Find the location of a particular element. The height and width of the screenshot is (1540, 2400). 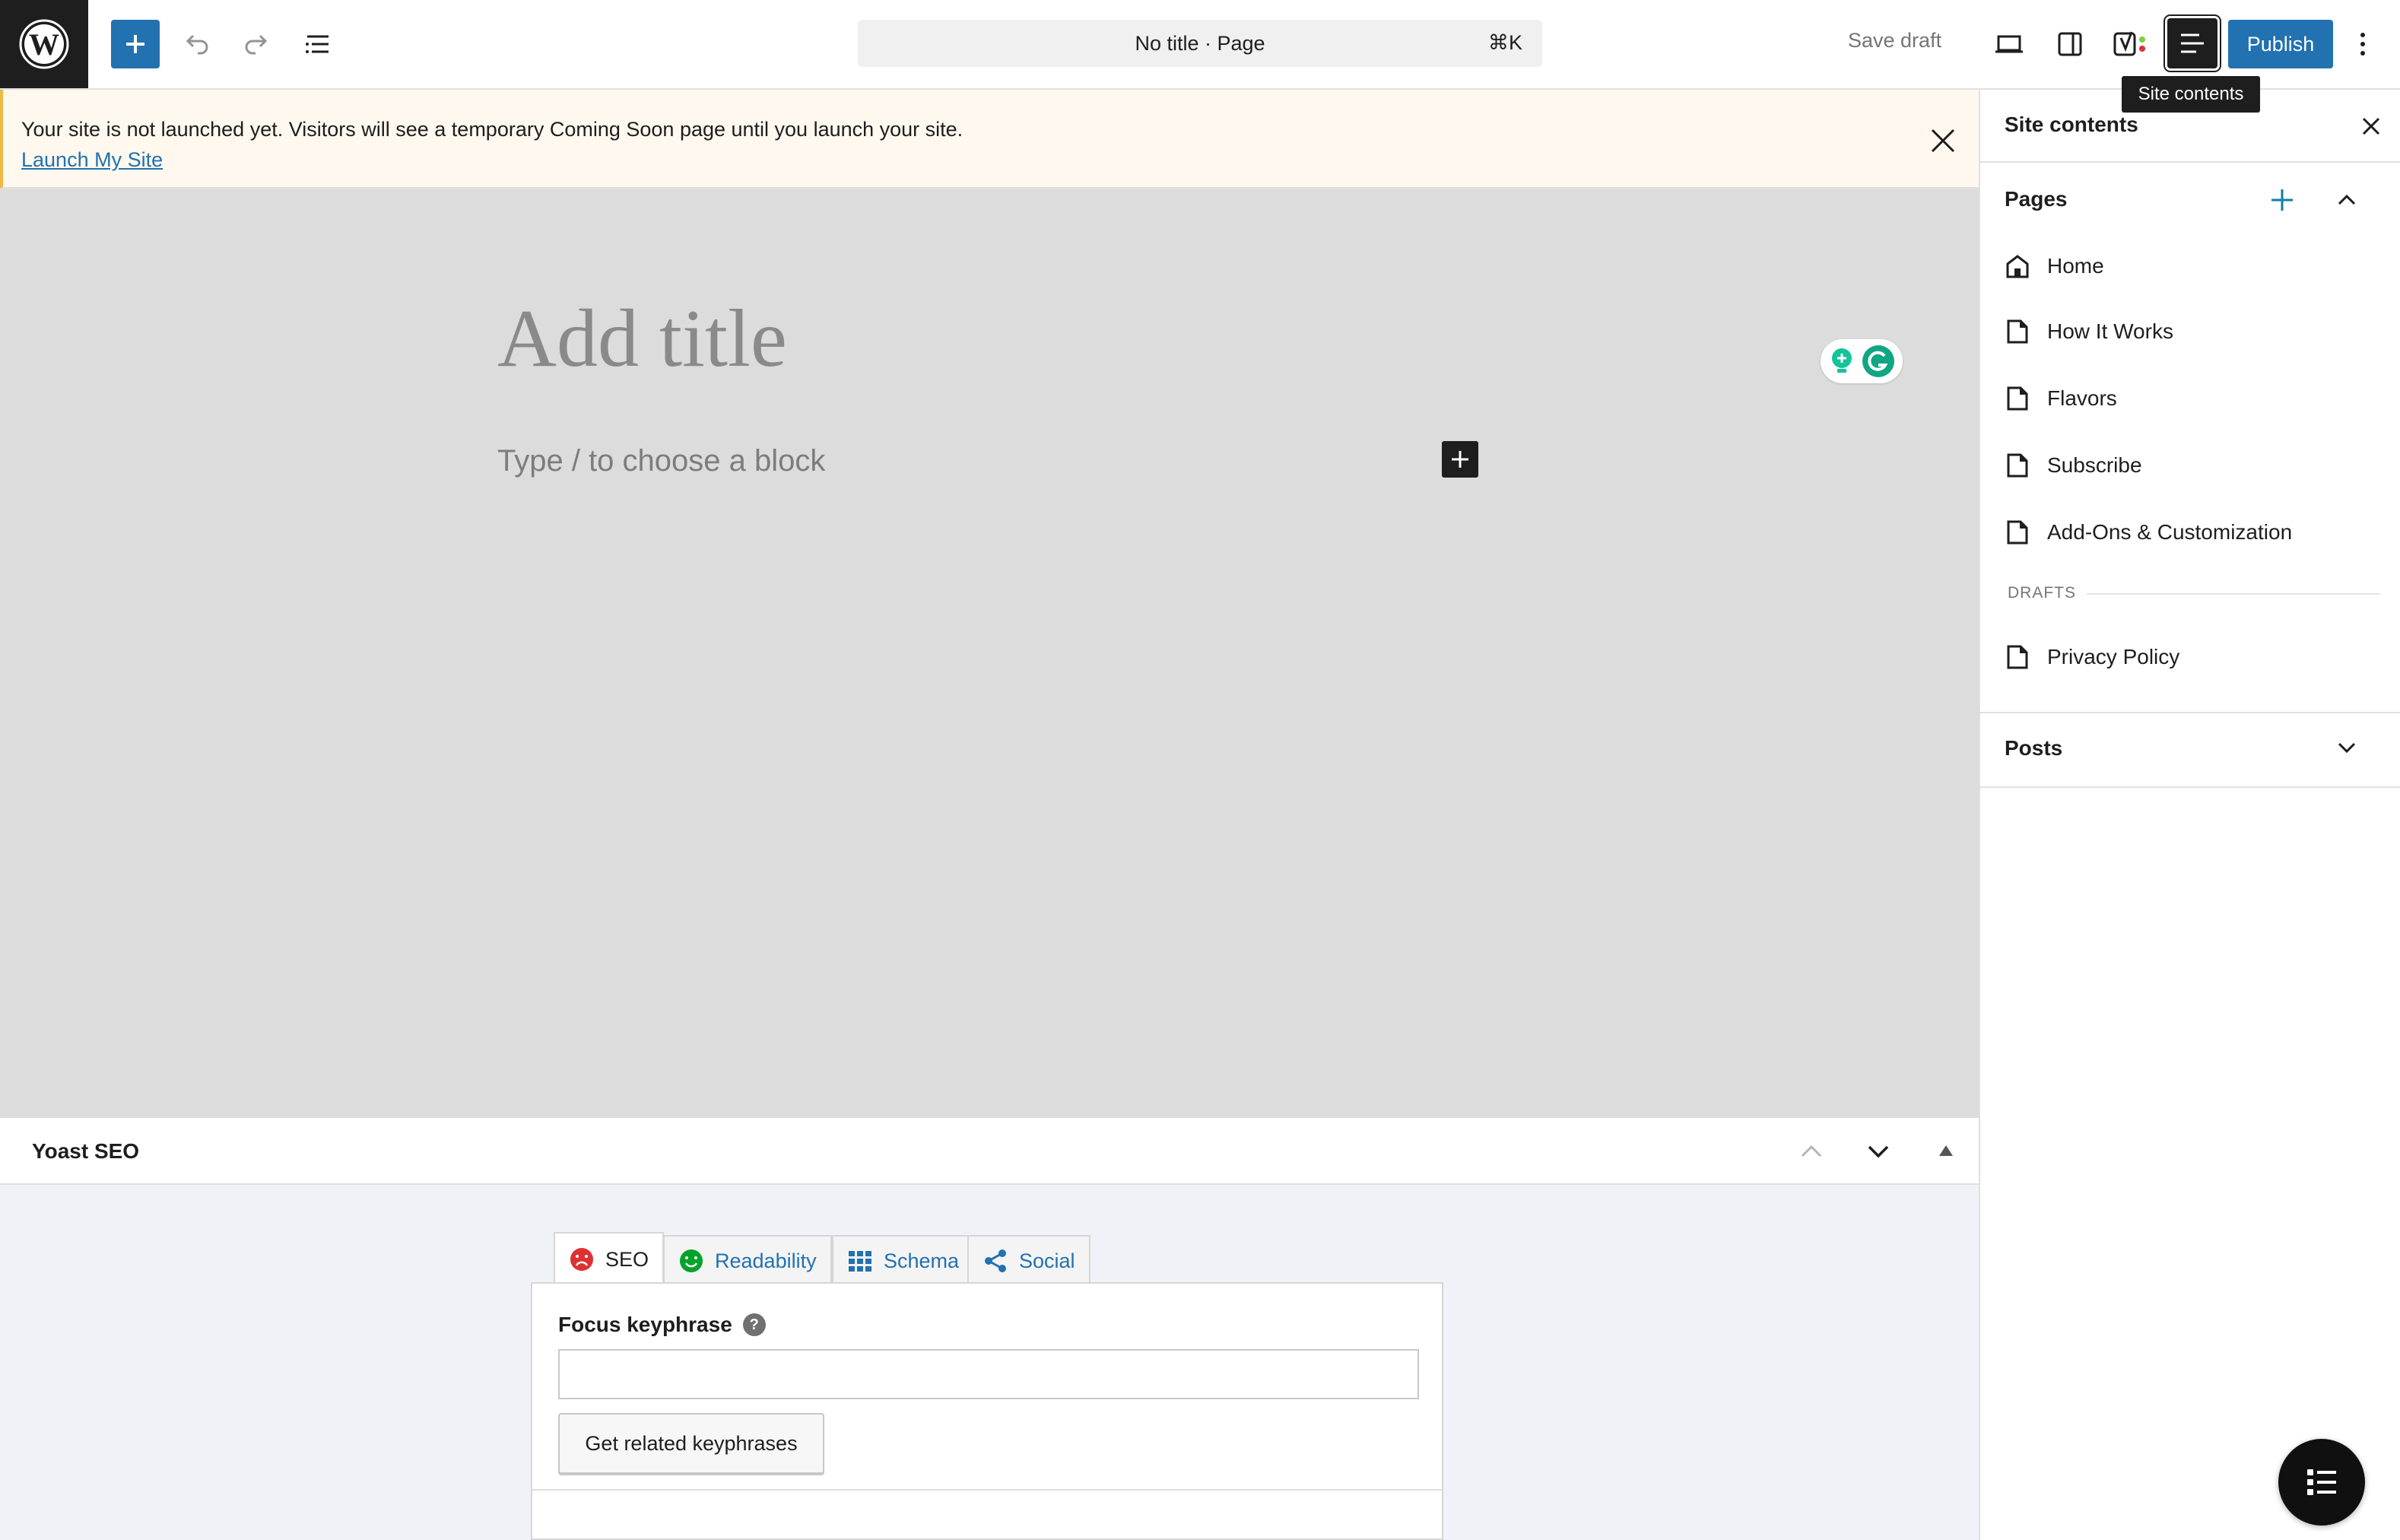

sidebar-title: Site contents is located at coordinates (2071, 124).